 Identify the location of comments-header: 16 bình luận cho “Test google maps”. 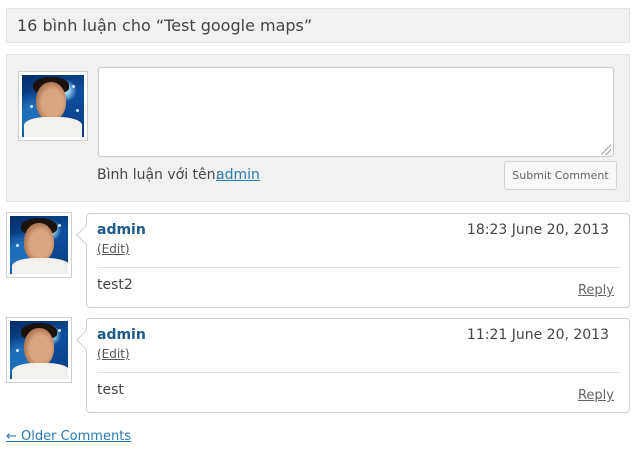
(318, 25).